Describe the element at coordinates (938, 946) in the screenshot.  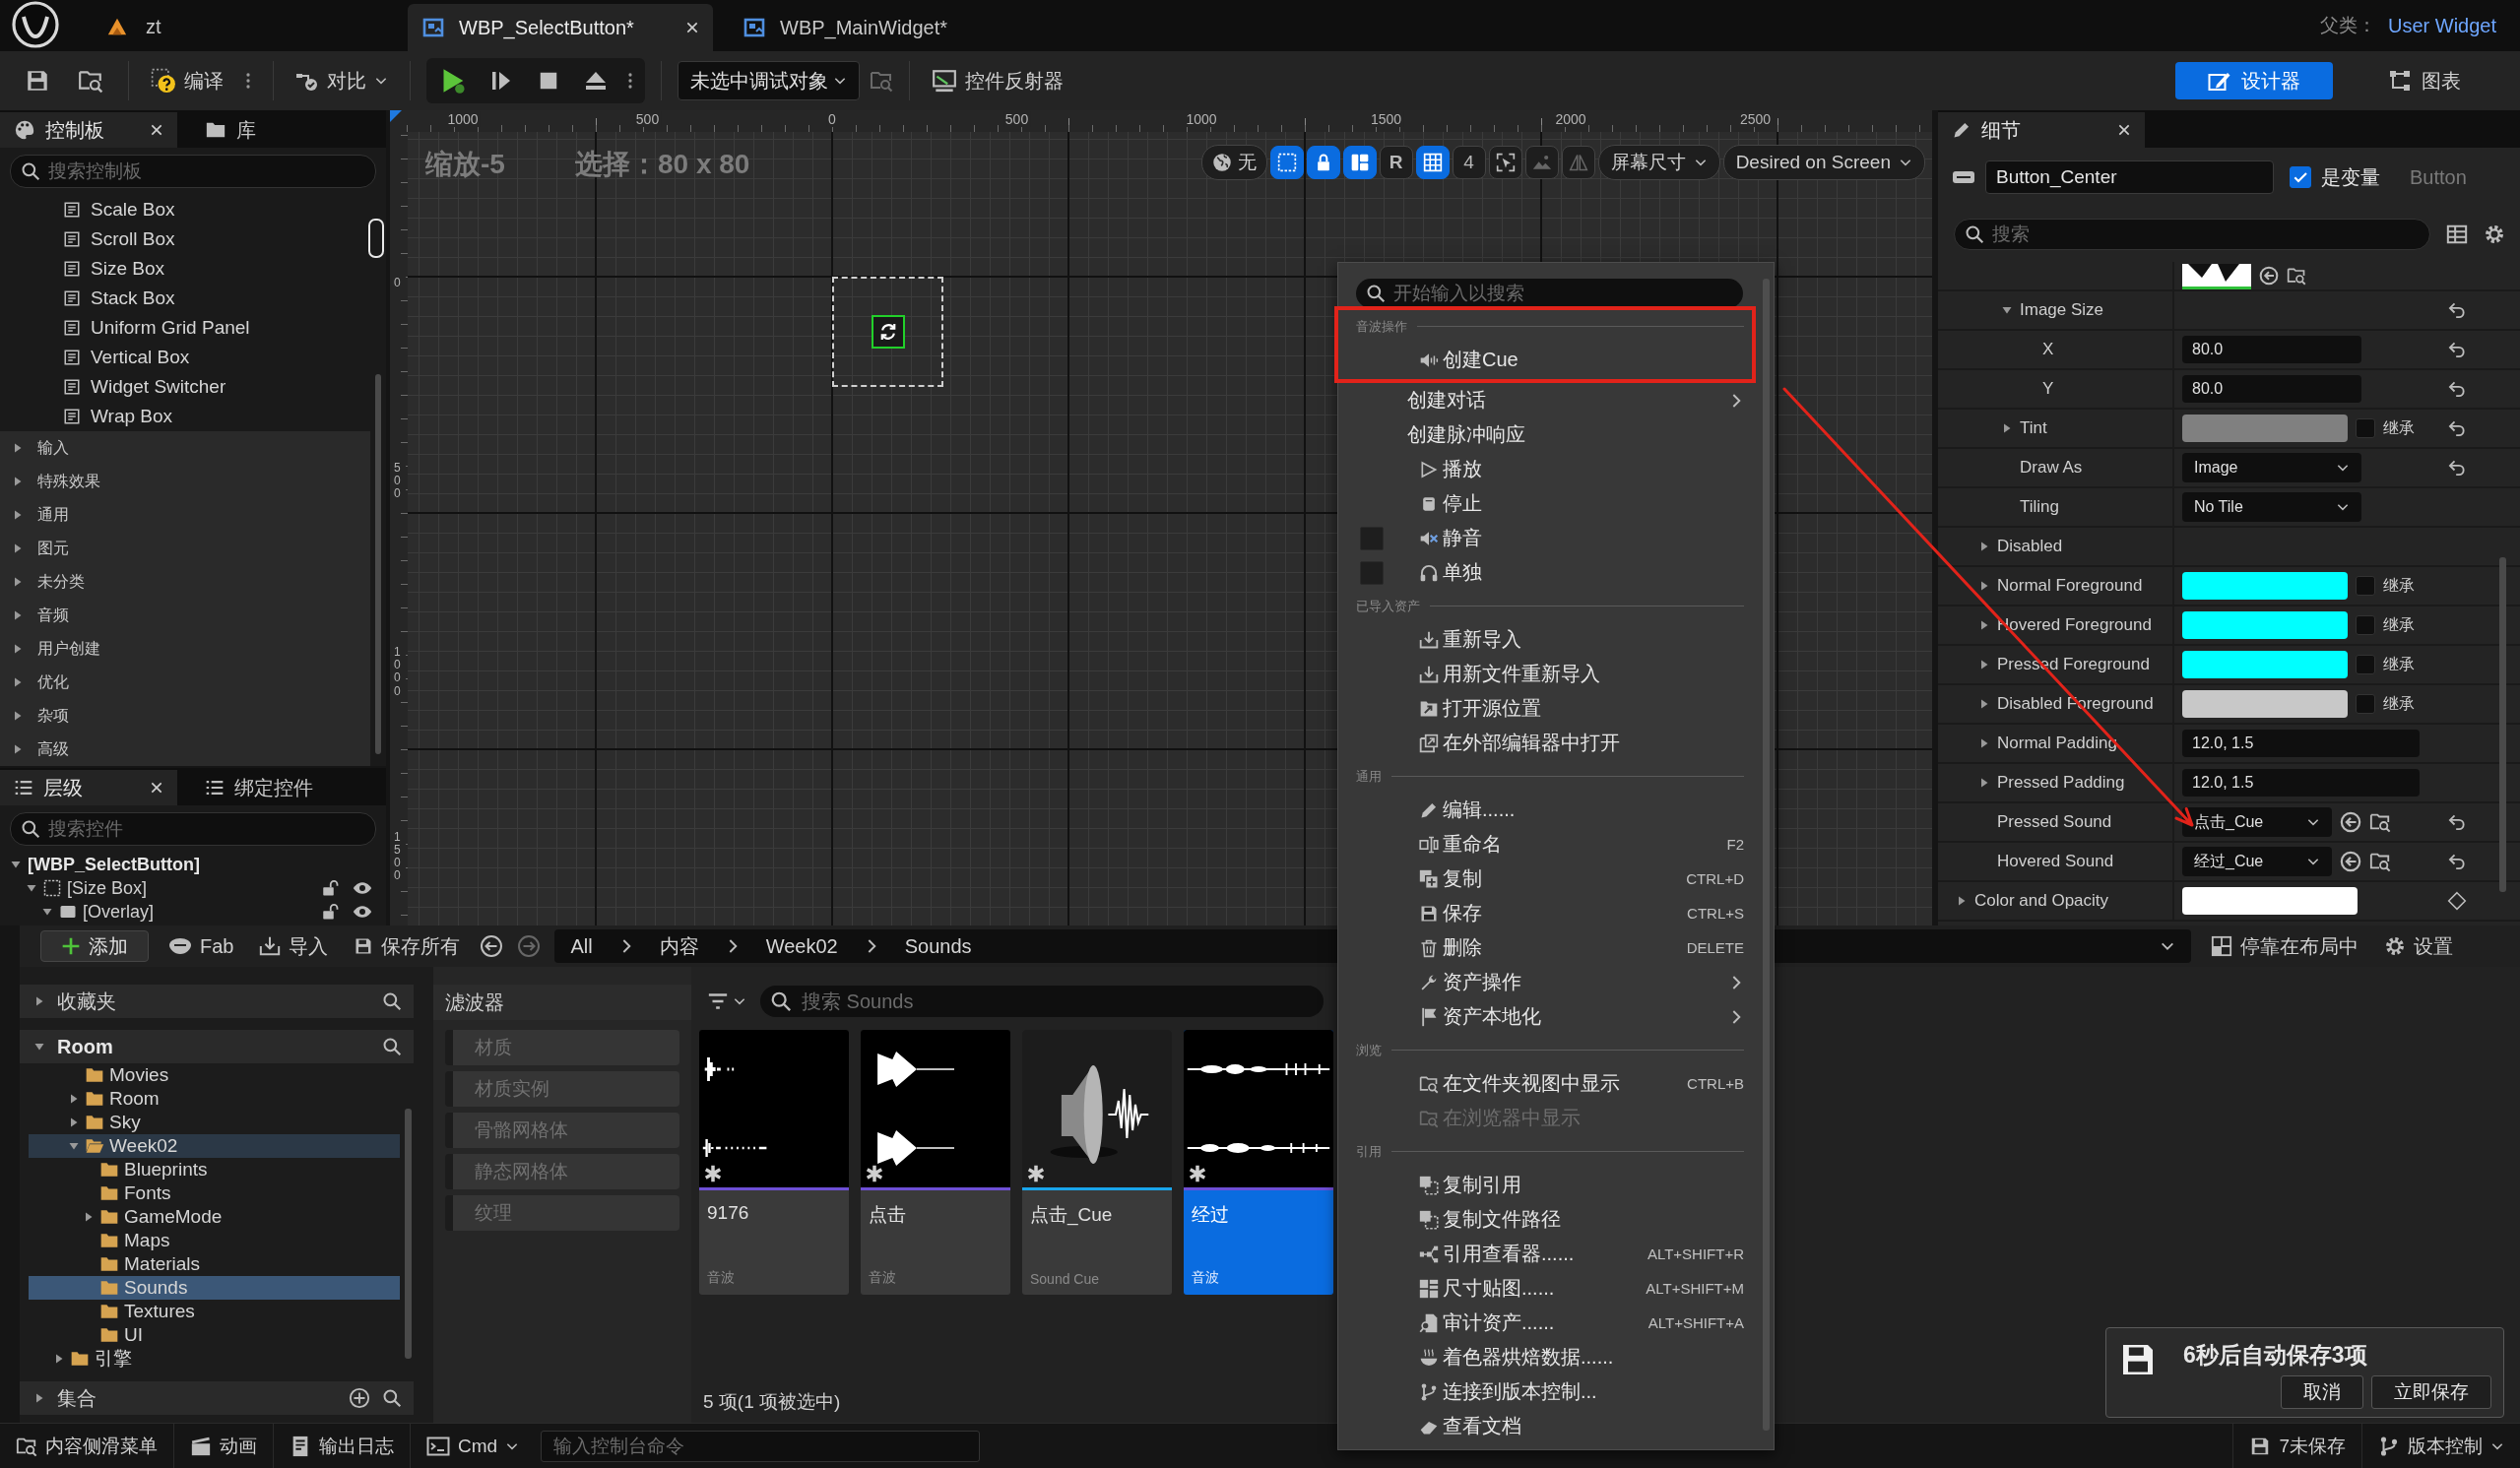
I see `breadcrumb-item: Sounds` at that location.